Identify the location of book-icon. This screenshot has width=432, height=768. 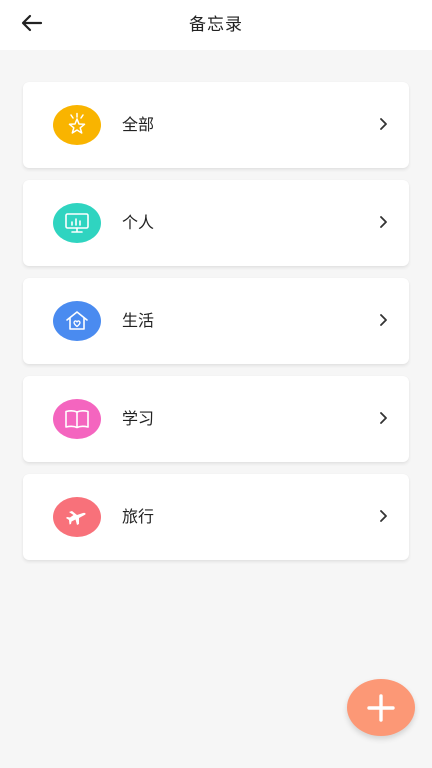
(77, 419).